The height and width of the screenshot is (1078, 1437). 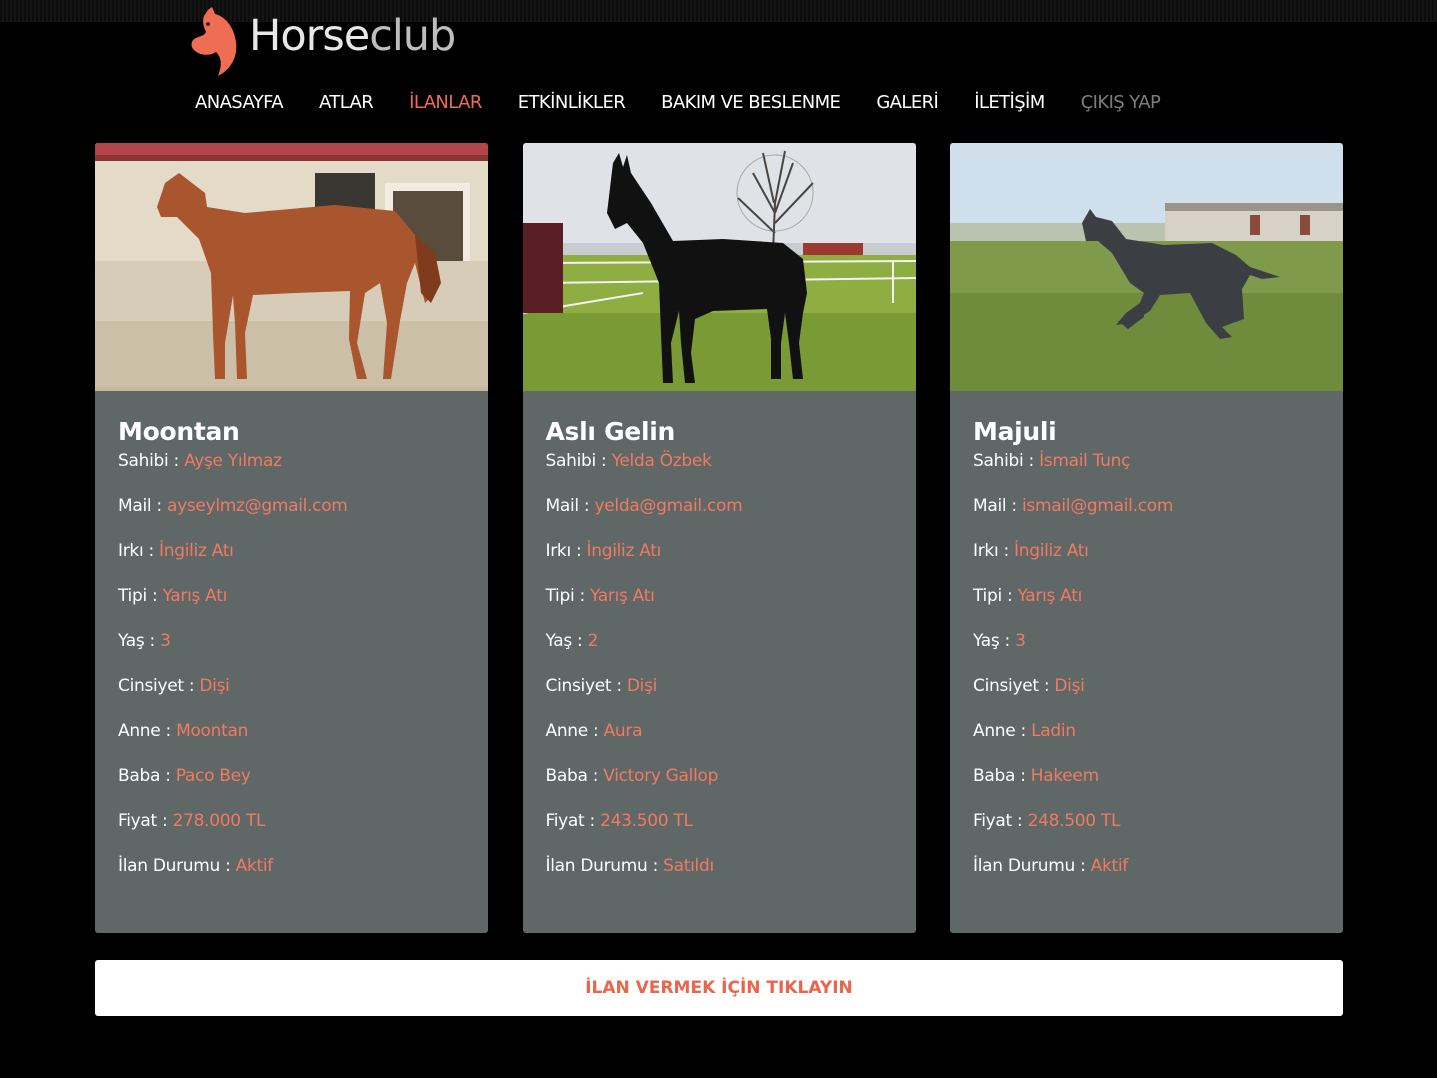 I want to click on mother-row: Anne : Aura, so click(x=719, y=741).